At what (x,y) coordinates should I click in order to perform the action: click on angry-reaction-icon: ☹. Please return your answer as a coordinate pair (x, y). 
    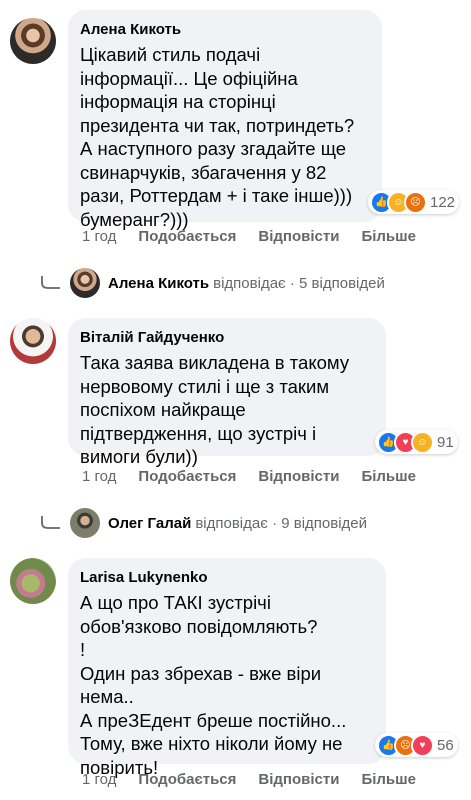
    Looking at the image, I should click on (415, 202).